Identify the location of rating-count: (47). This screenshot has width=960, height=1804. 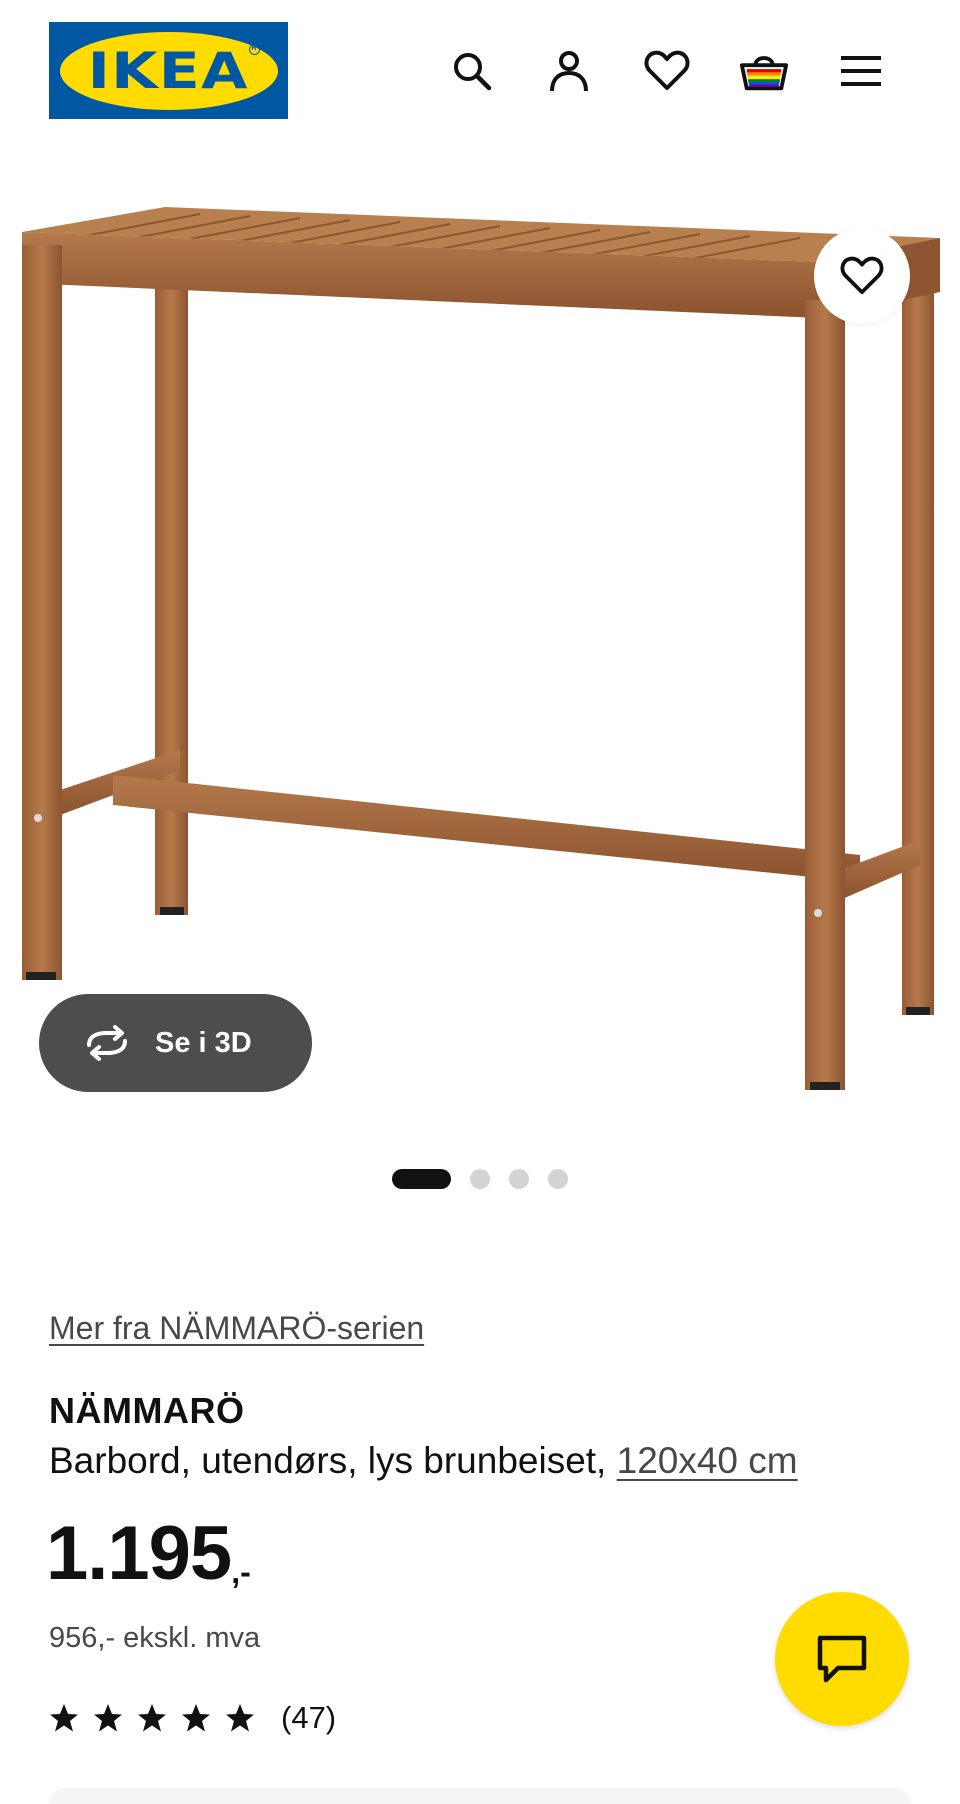
(309, 1717).